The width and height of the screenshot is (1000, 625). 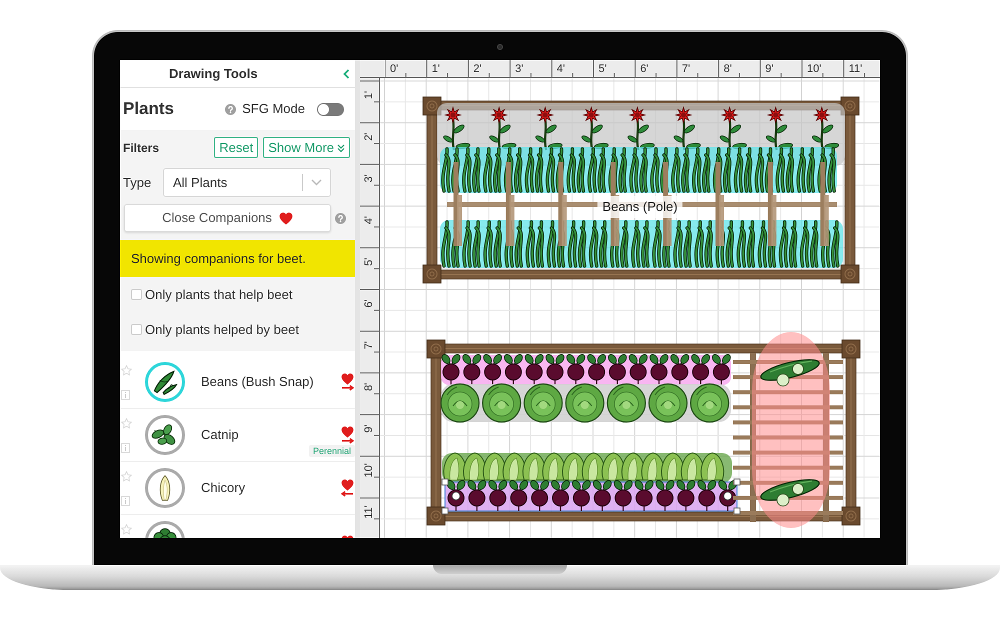 What do you see at coordinates (826, 128) in the screenshot?
I see `flower-icon` at bounding box center [826, 128].